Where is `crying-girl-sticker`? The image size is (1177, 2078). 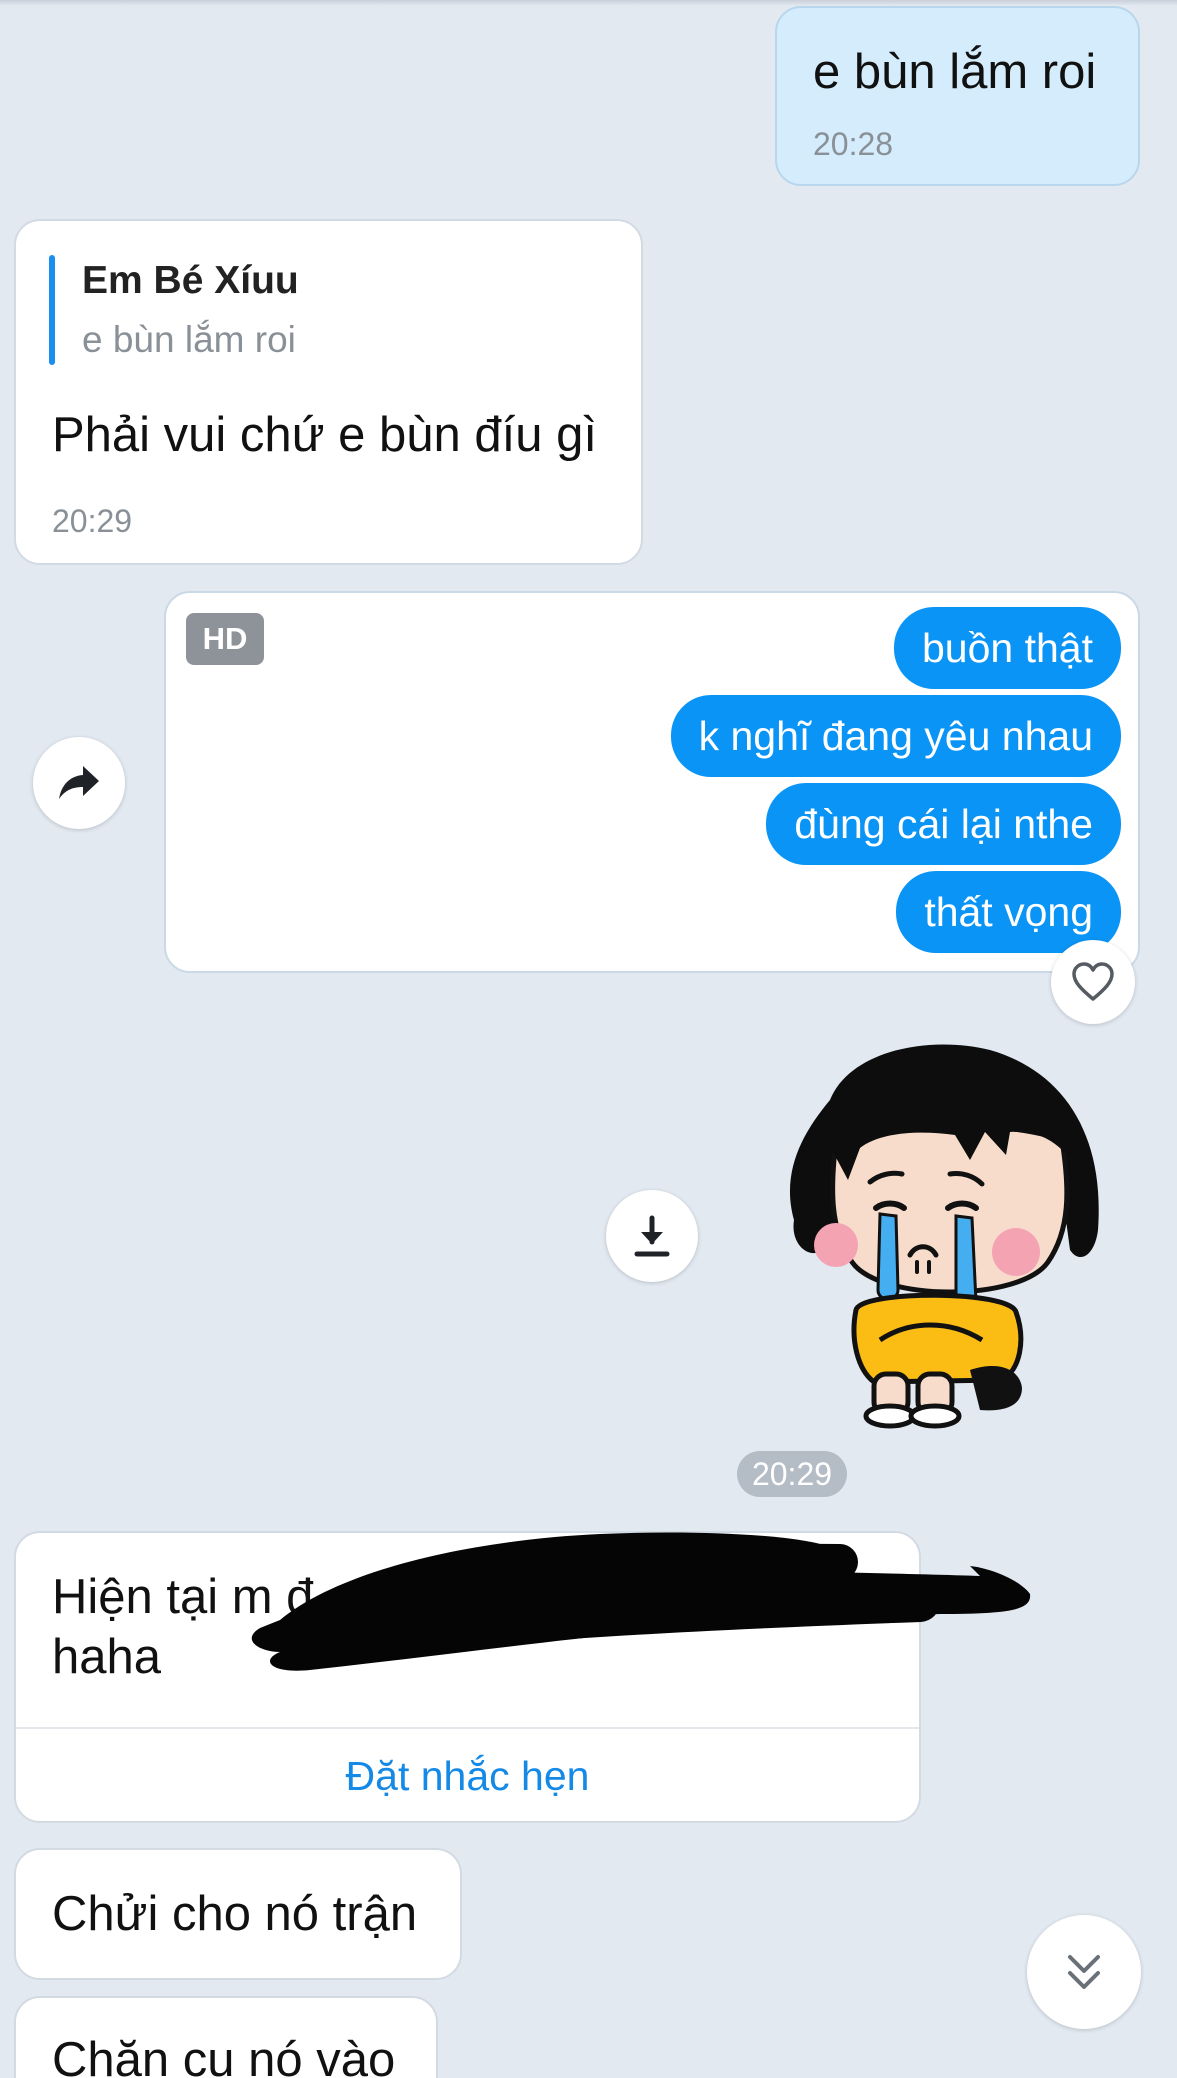 crying-girl-sticker is located at coordinates (940, 1240).